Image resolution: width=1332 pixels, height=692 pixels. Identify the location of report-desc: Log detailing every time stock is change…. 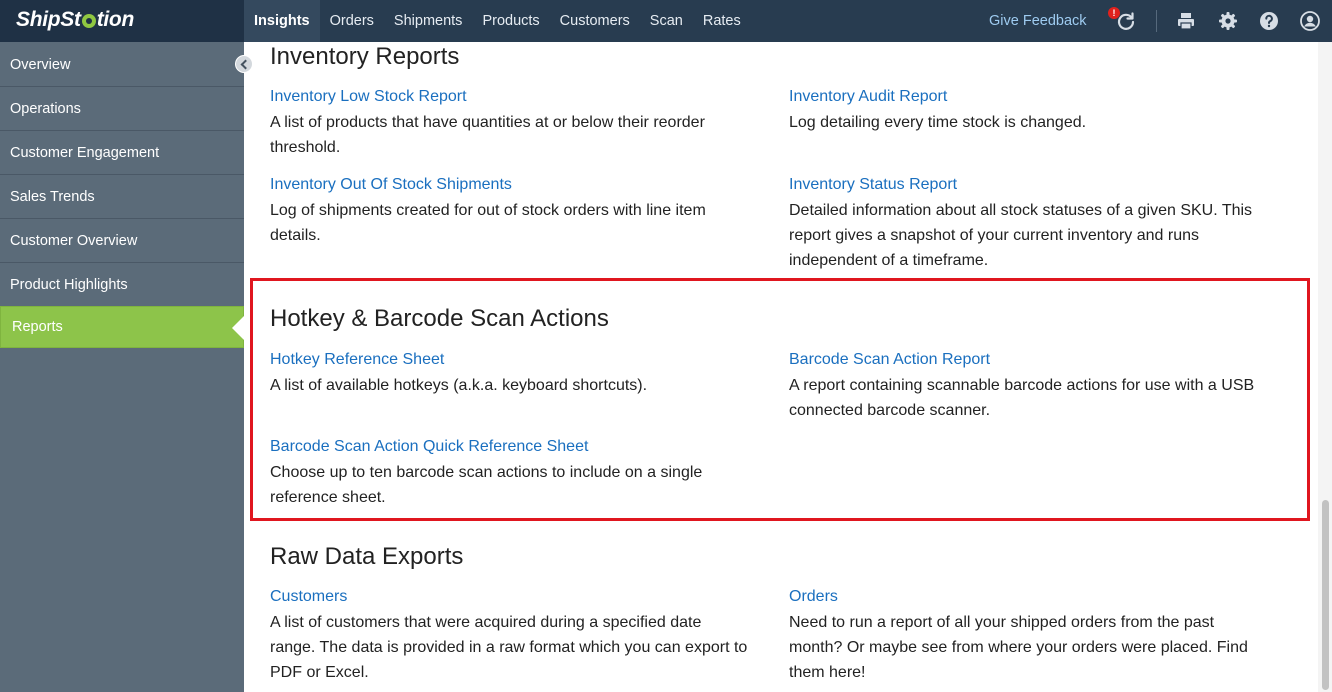
(937, 122).